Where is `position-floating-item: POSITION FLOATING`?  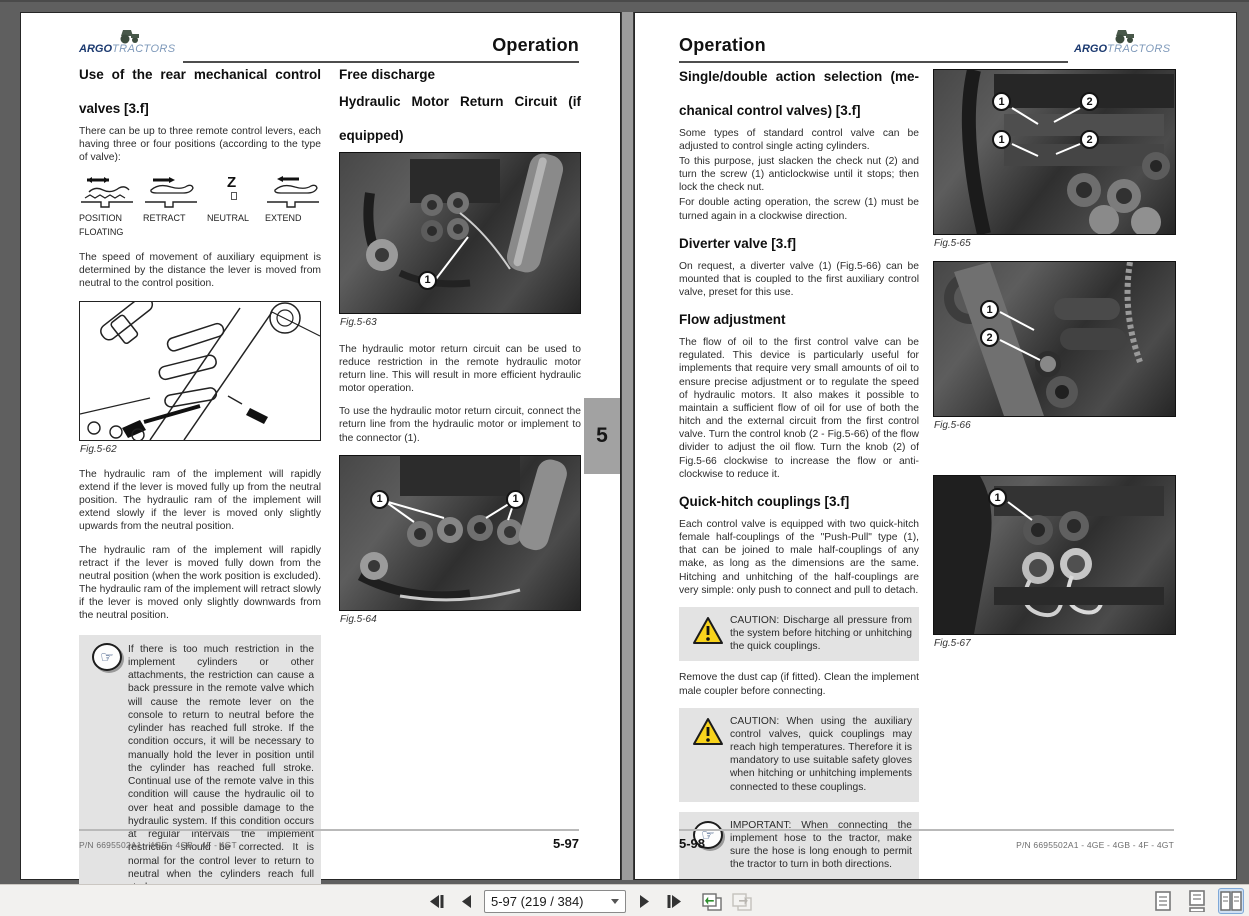 position-floating-item: POSITION FLOATING is located at coordinates (107, 206).